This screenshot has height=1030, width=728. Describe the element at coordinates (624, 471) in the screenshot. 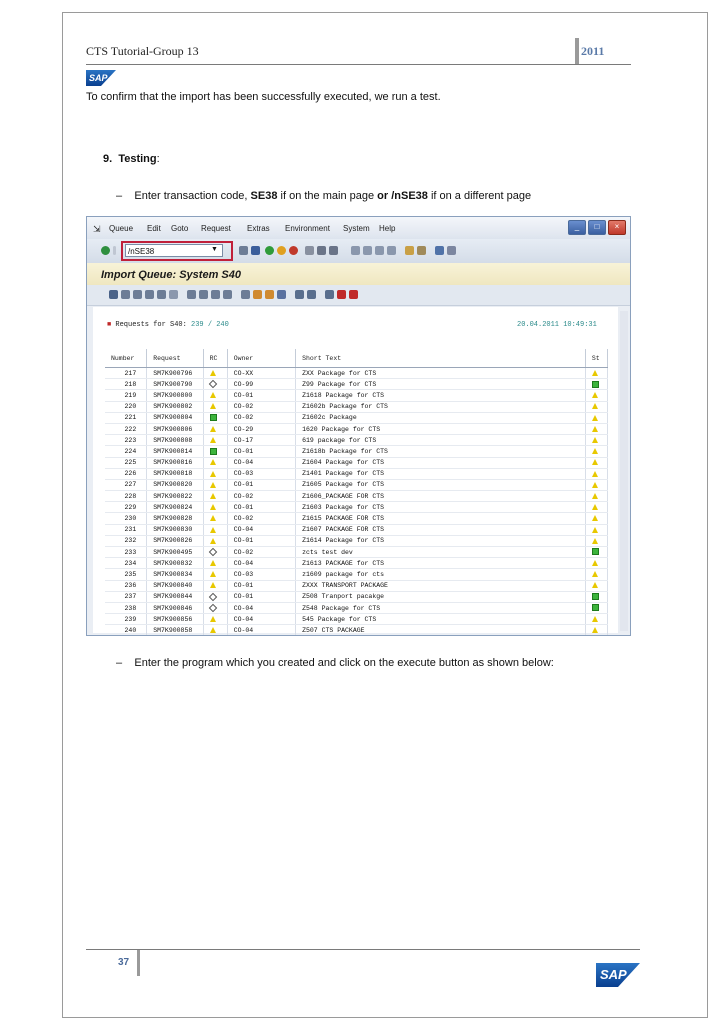

I see `vertical-scrollbar` at that location.